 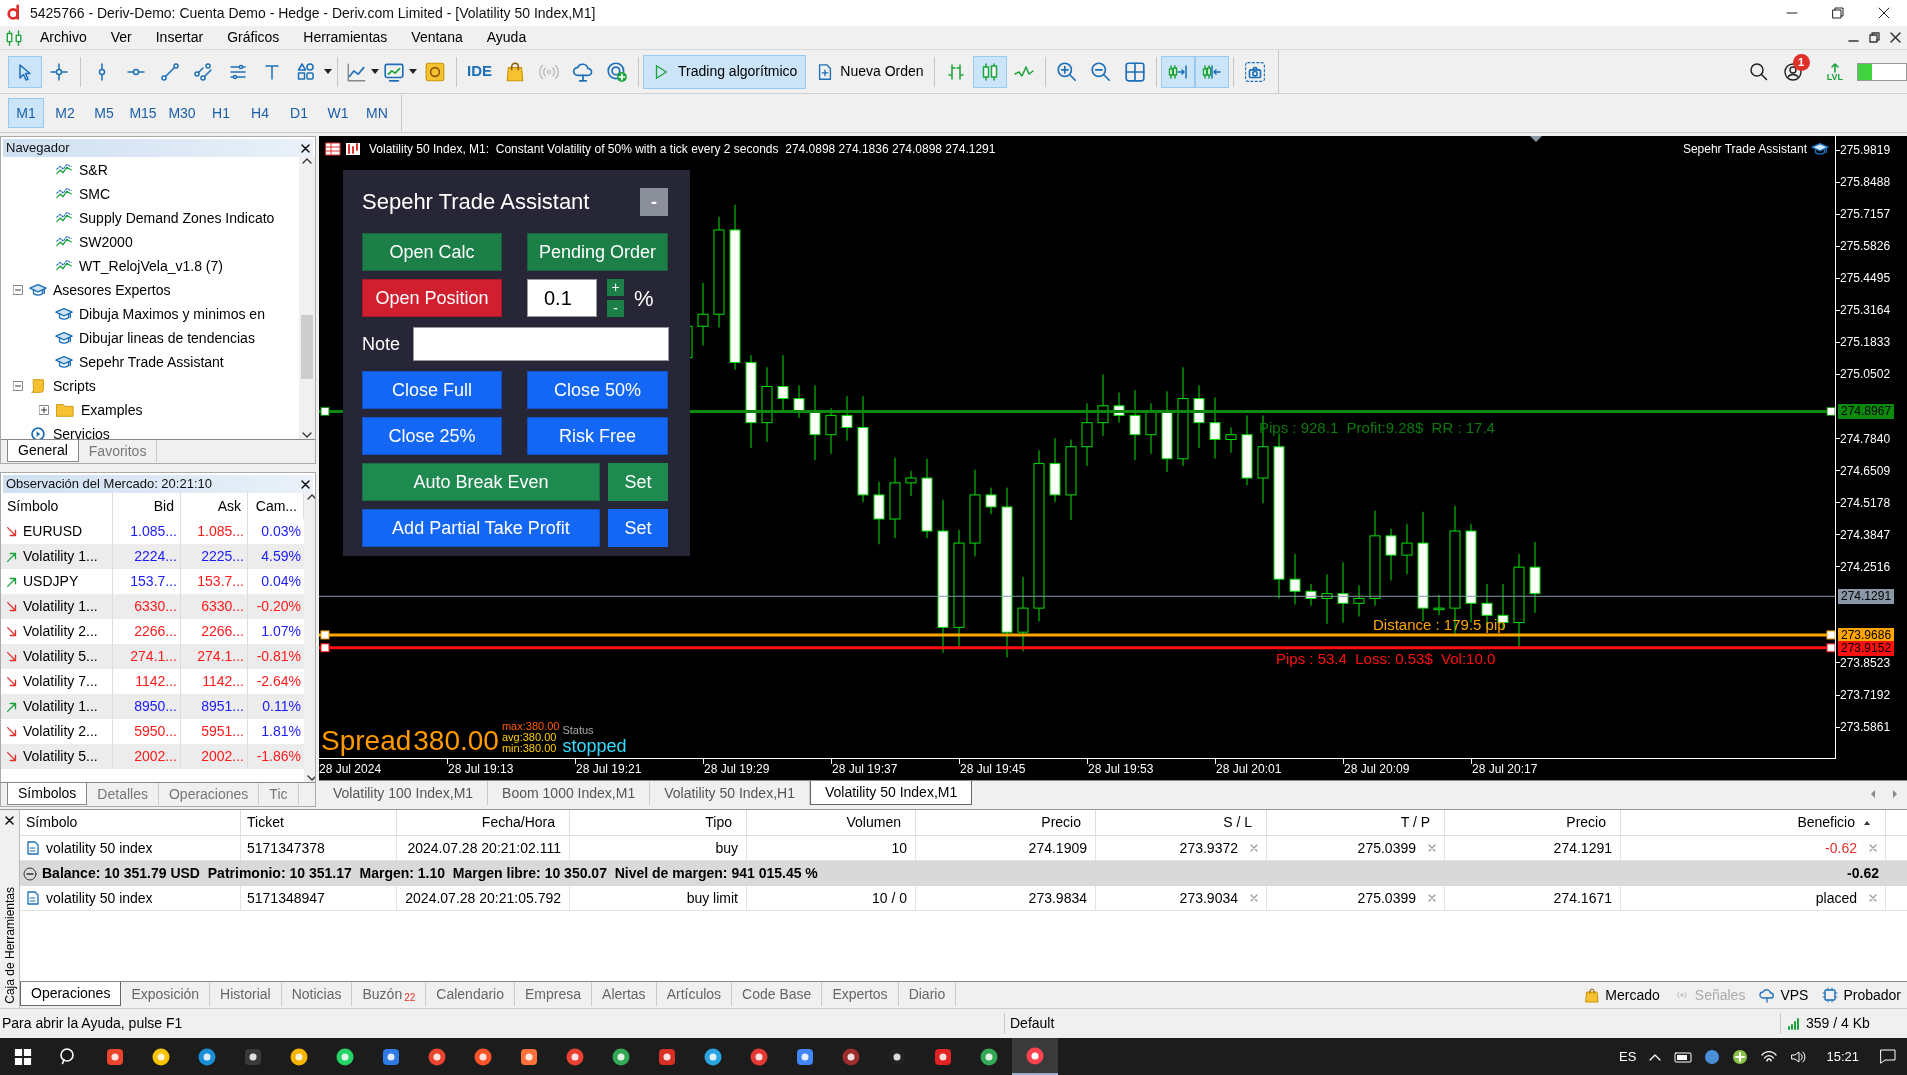 What do you see at coordinates (121, 37) in the screenshot?
I see `menu-item: Ver` at bounding box center [121, 37].